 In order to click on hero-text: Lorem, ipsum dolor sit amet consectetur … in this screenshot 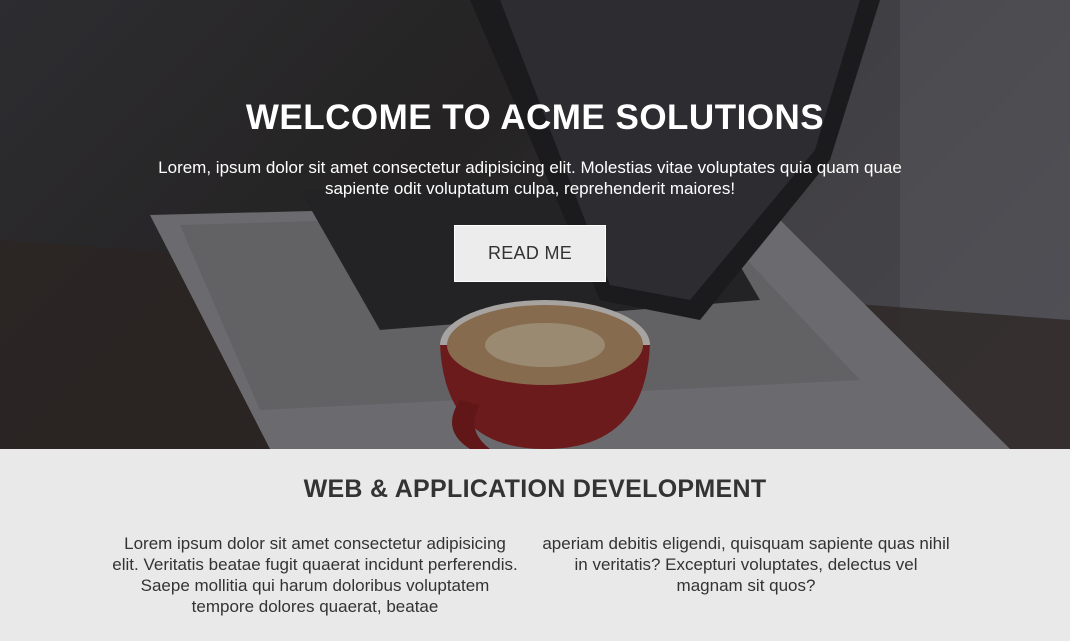, I will do `click(530, 178)`.